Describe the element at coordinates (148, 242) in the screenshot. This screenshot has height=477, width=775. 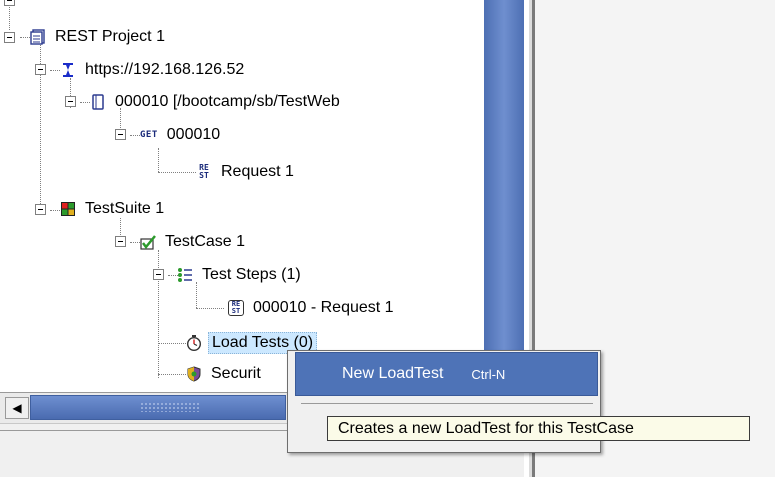
I see `testcase-icon` at that location.